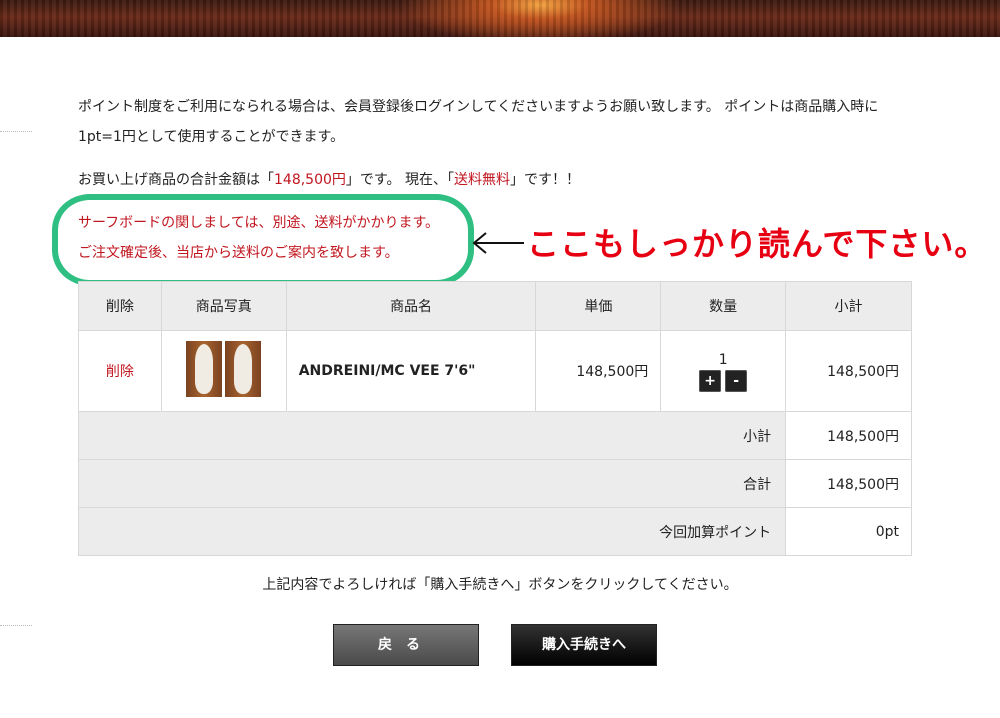  I want to click on table-header-row: 削除 商品写真 商品名 単価 数量 小計, so click(495, 306).